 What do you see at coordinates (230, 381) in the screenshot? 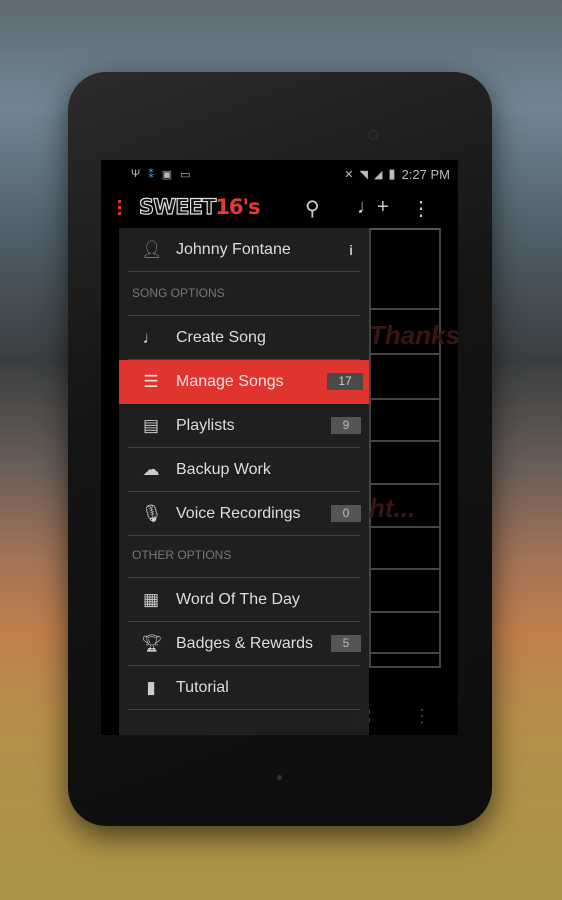
I see `drawer-item-label: Manage Songs` at bounding box center [230, 381].